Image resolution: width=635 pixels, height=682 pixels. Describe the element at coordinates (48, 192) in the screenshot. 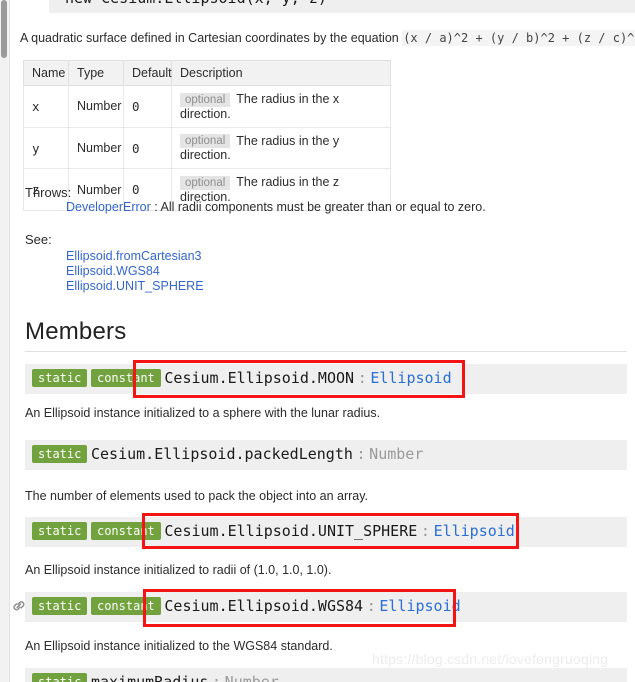

I see `throws-label: Throws:` at that location.